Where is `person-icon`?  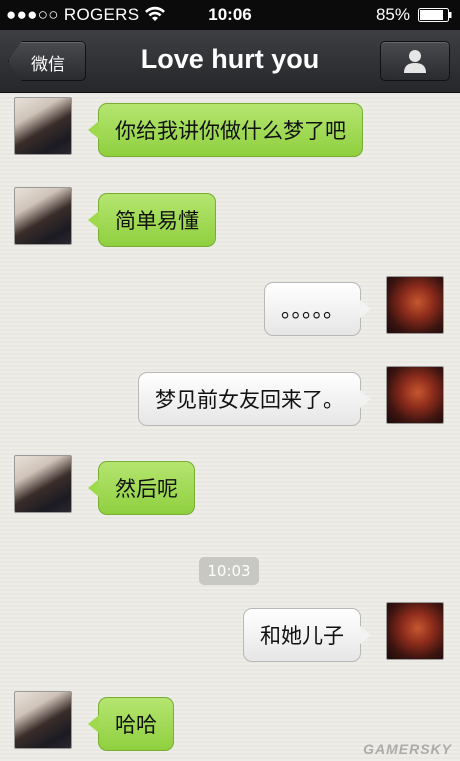 person-icon is located at coordinates (415, 61).